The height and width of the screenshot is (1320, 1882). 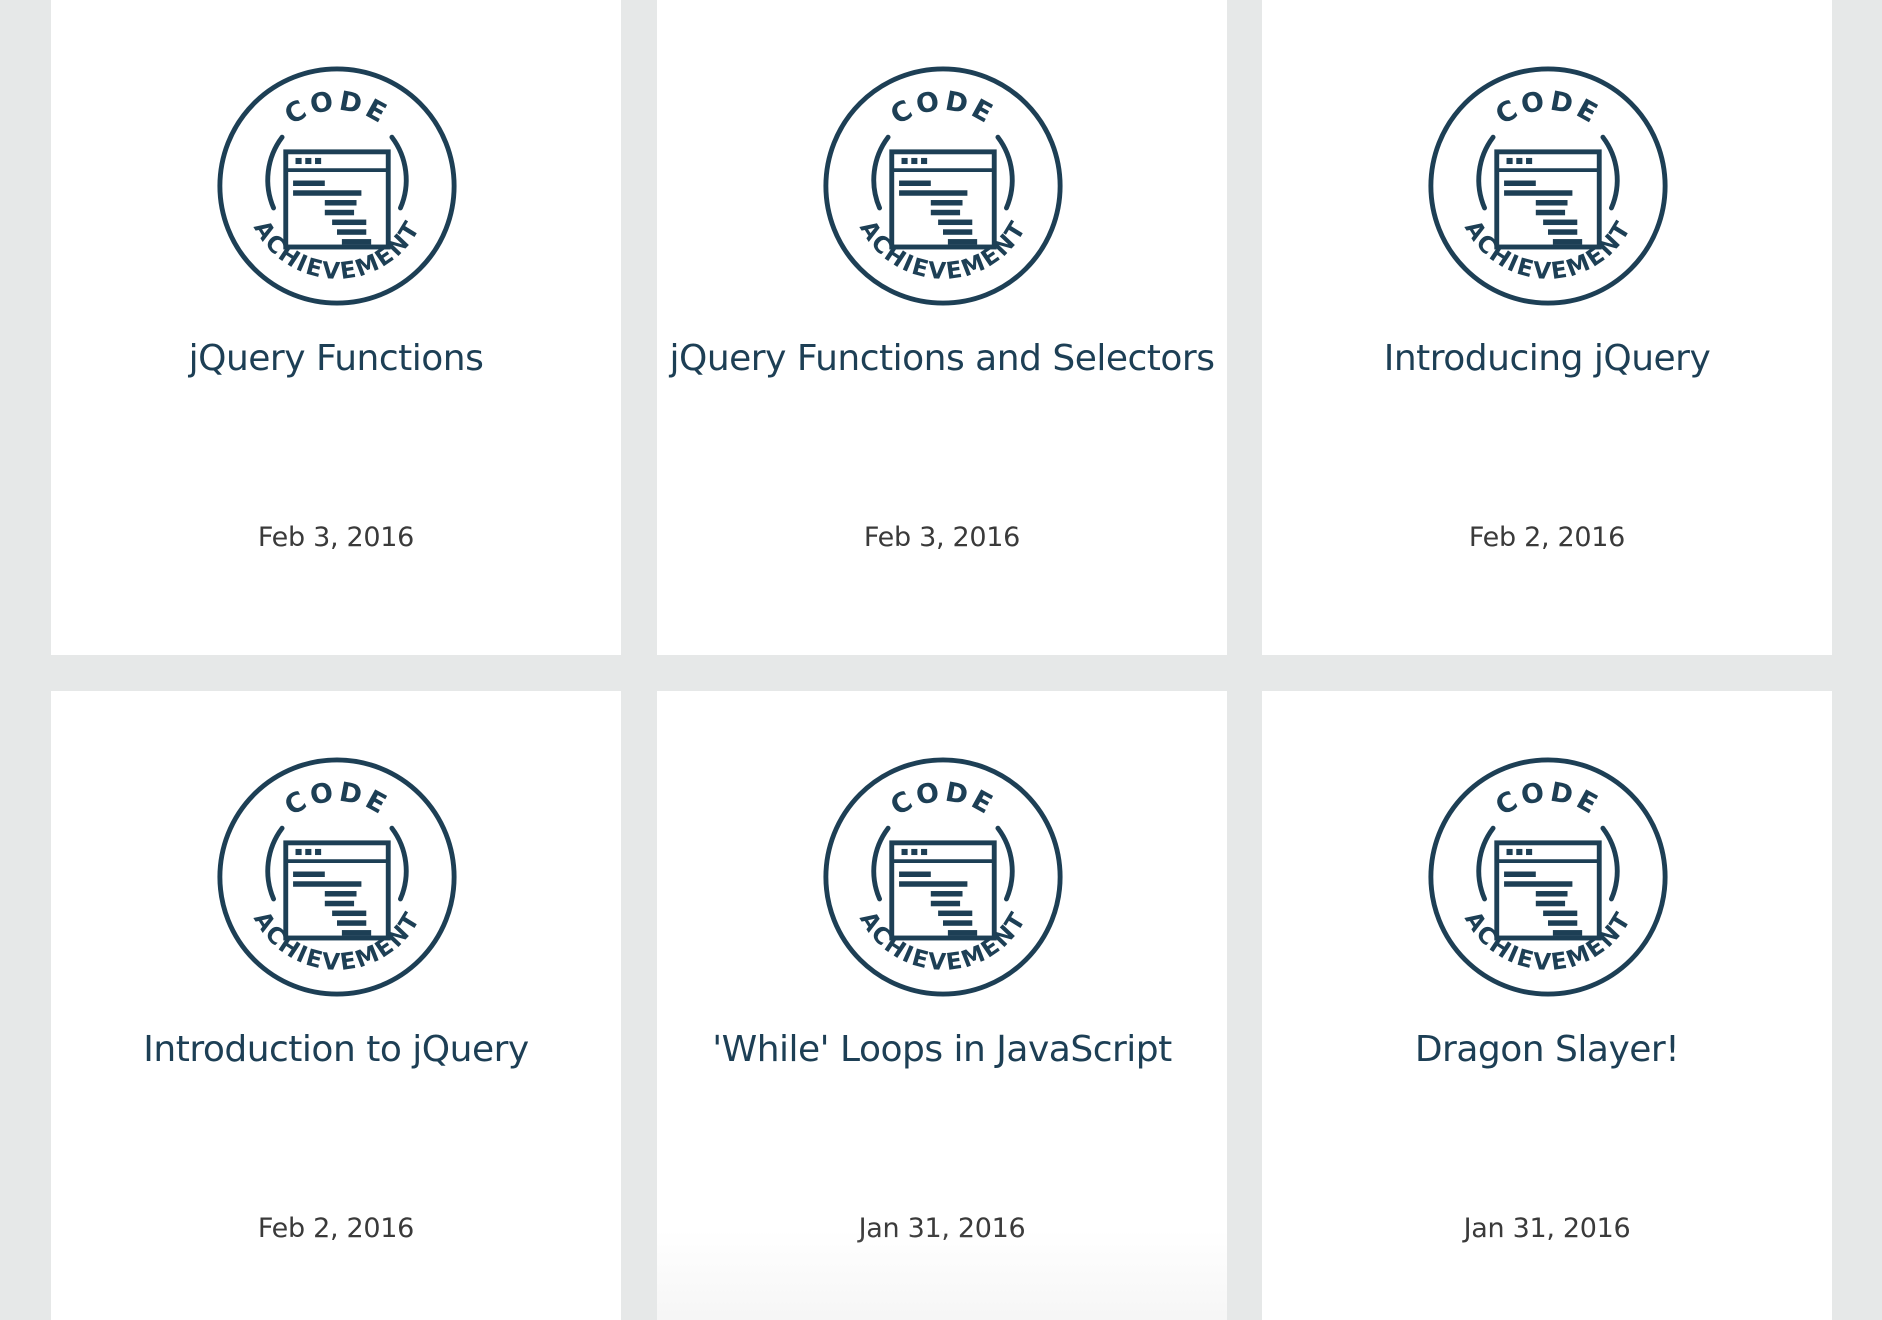 What do you see at coordinates (336, 358) in the screenshot?
I see `achievement-title: jQuery Functions` at bounding box center [336, 358].